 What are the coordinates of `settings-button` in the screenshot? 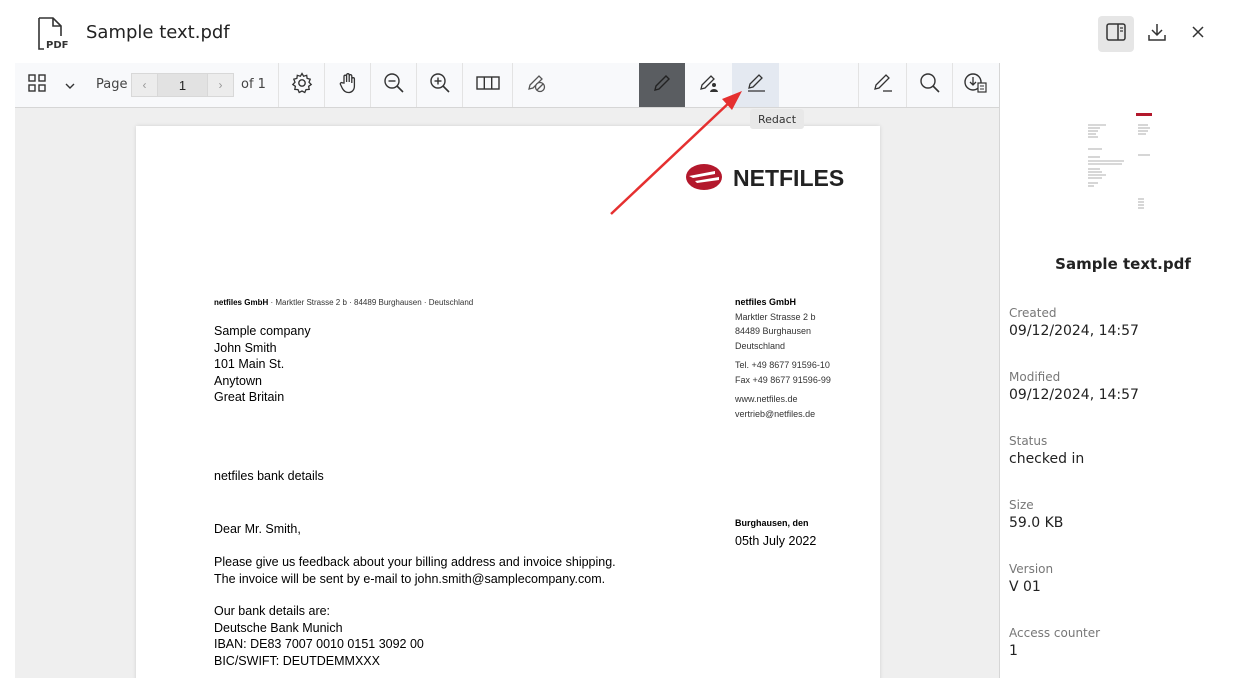 It's located at (301, 85).